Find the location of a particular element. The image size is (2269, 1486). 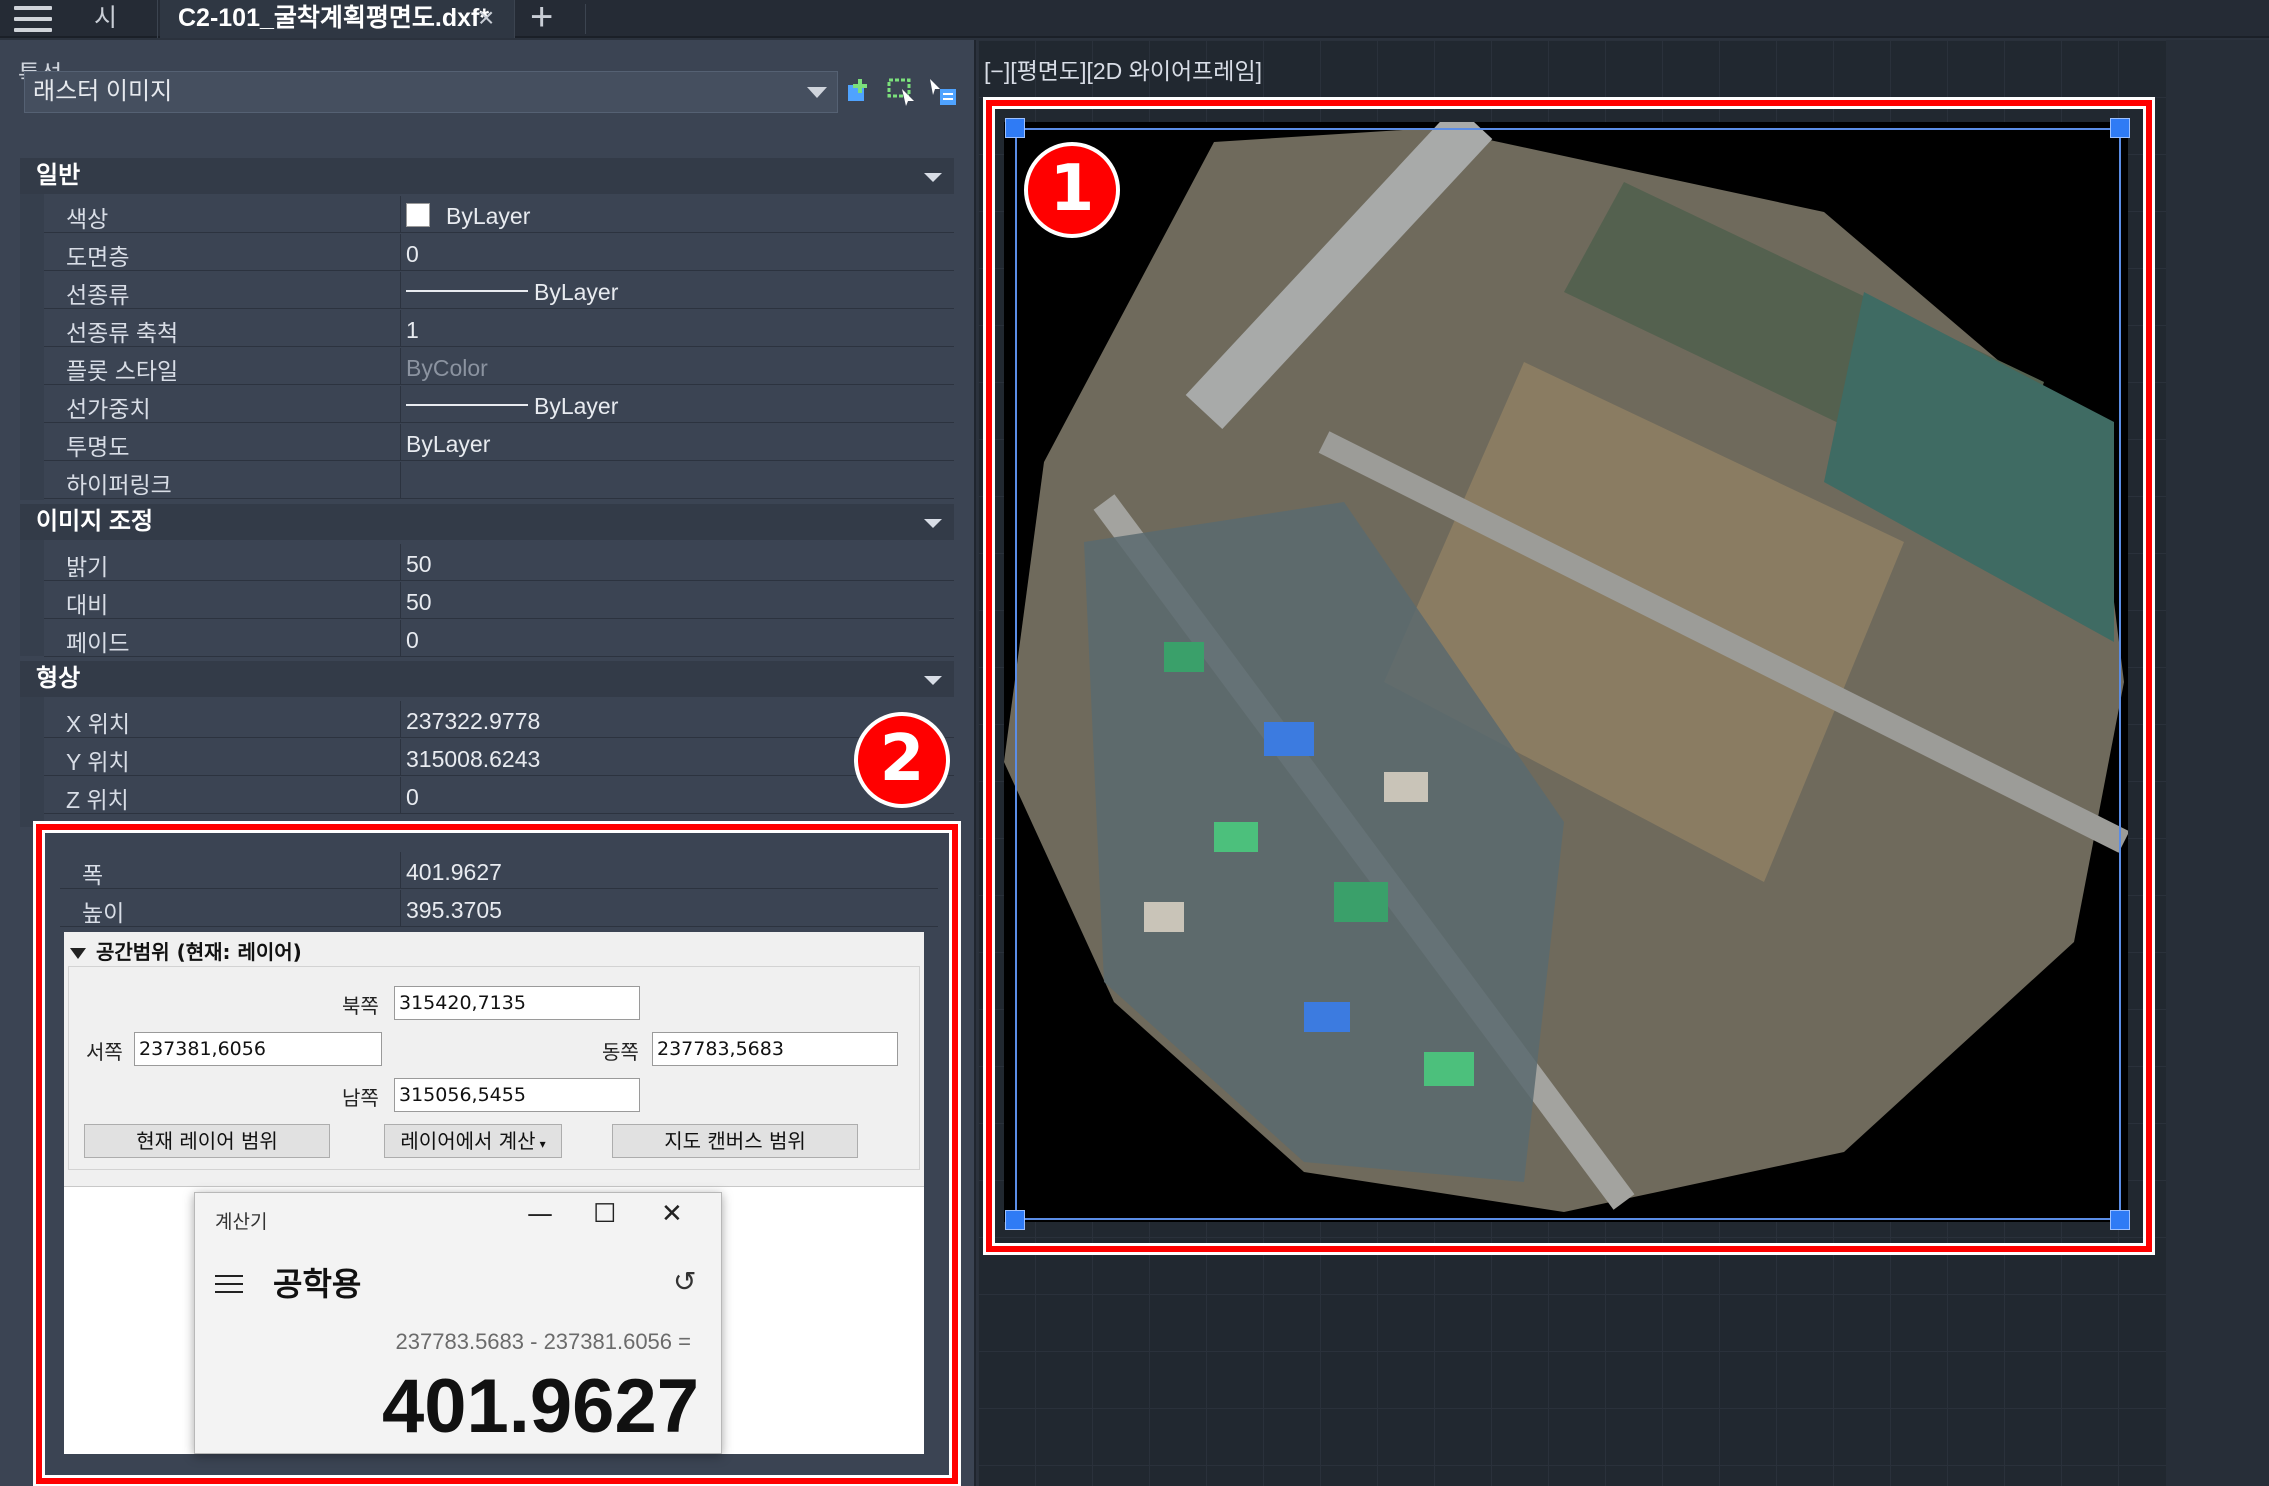

callout-badge-2: 2 is located at coordinates (902, 760).